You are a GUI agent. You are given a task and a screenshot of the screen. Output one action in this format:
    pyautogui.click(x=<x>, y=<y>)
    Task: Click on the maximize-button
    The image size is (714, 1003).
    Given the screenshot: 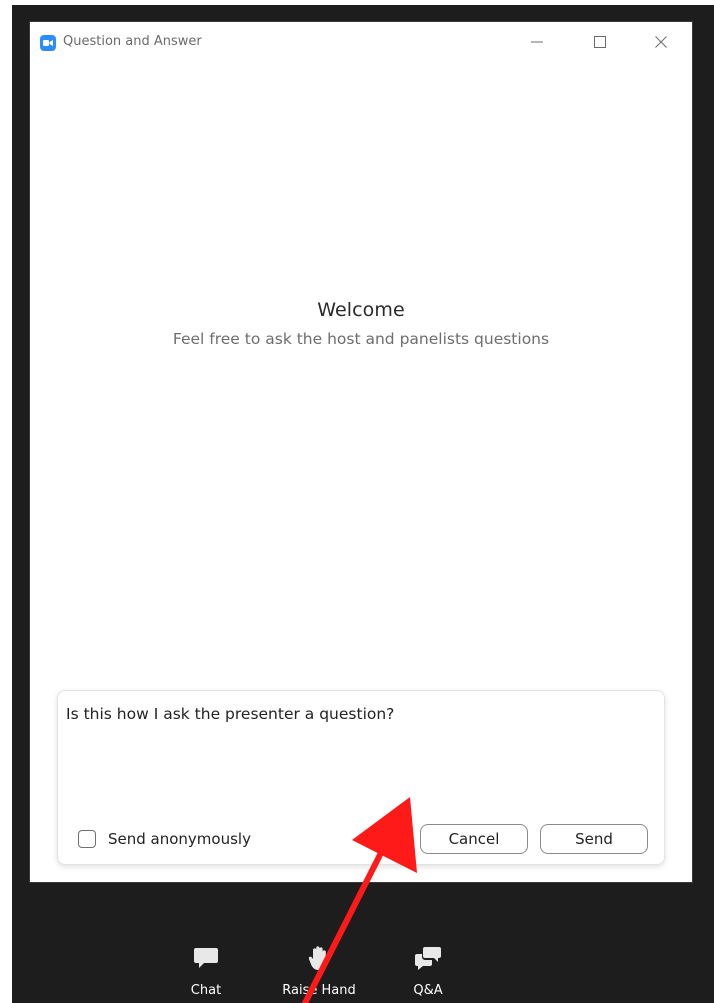 What is the action you would take?
    pyautogui.click(x=600, y=42)
    